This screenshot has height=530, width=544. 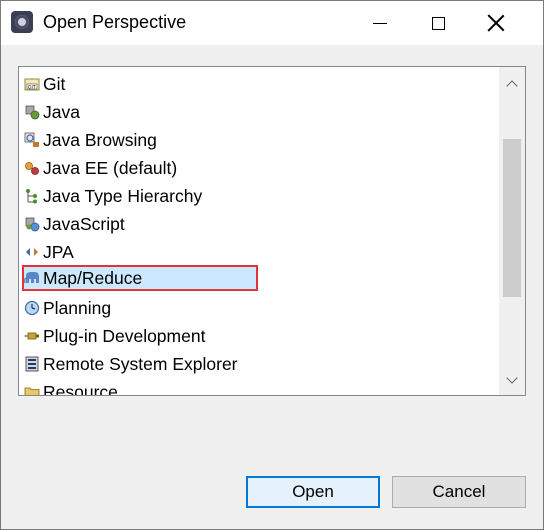 What do you see at coordinates (115, 22) in the screenshot?
I see `window-title: Open Perspective` at bounding box center [115, 22].